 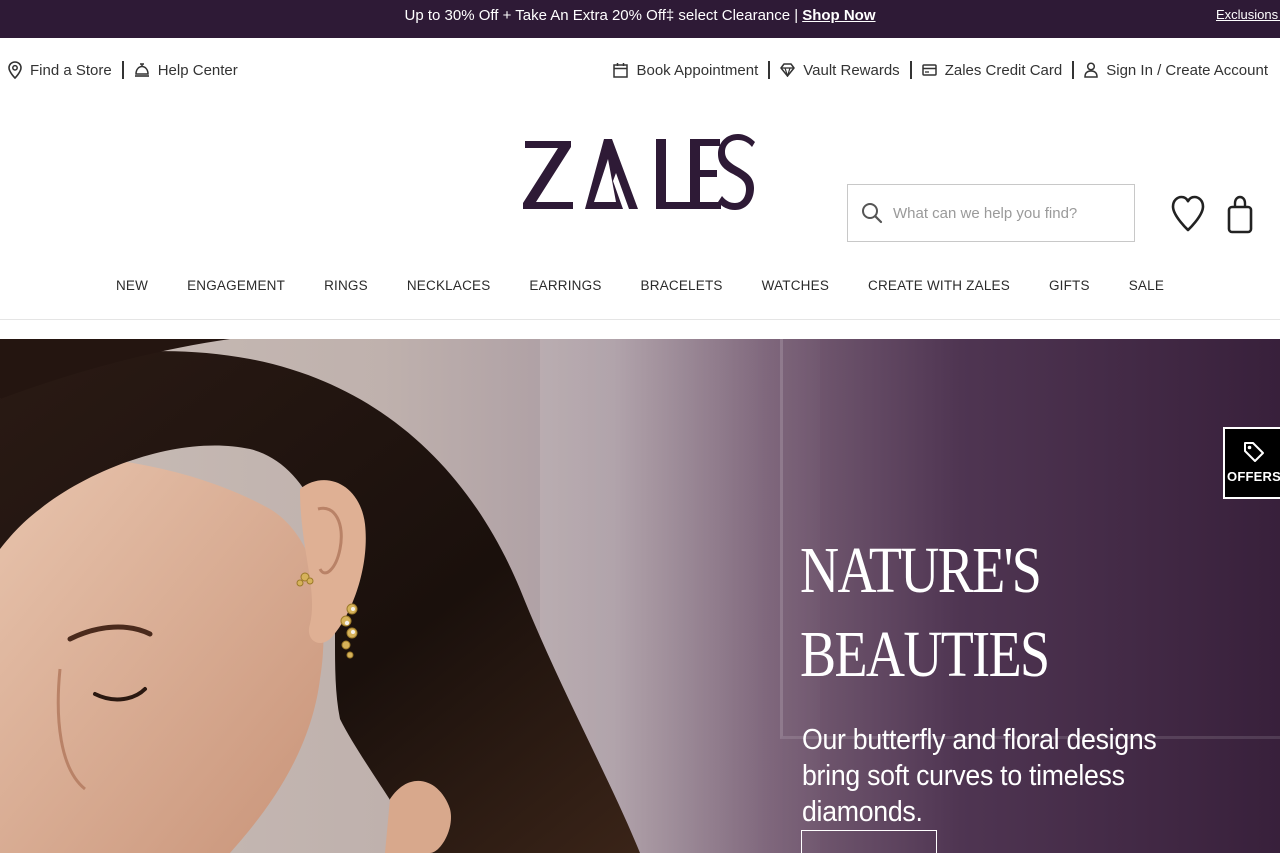 What do you see at coordinates (1252, 452) in the screenshot?
I see `tag-icon` at bounding box center [1252, 452].